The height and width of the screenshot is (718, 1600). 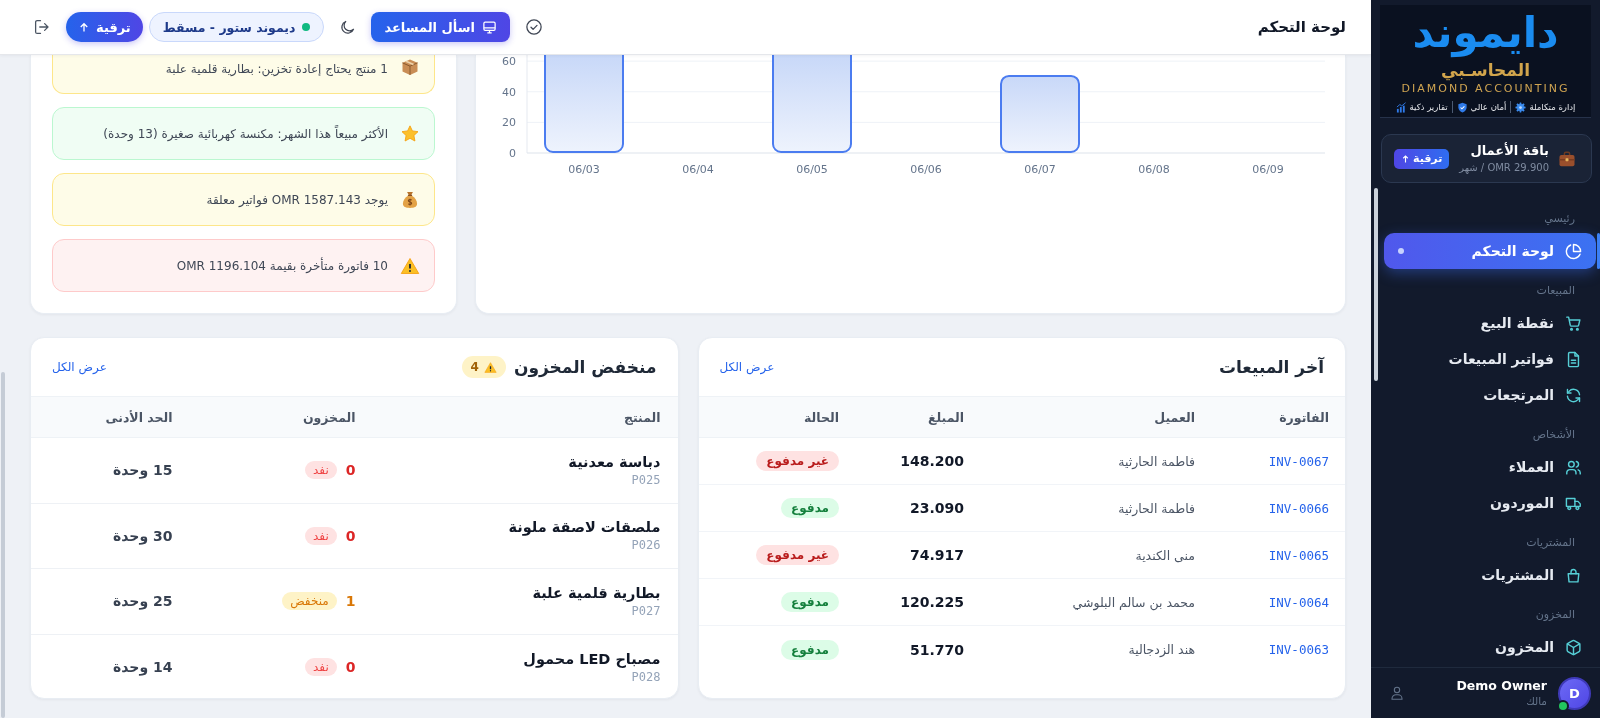 What do you see at coordinates (42, 27) in the screenshot?
I see `logout-icon` at bounding box center [42, 27].